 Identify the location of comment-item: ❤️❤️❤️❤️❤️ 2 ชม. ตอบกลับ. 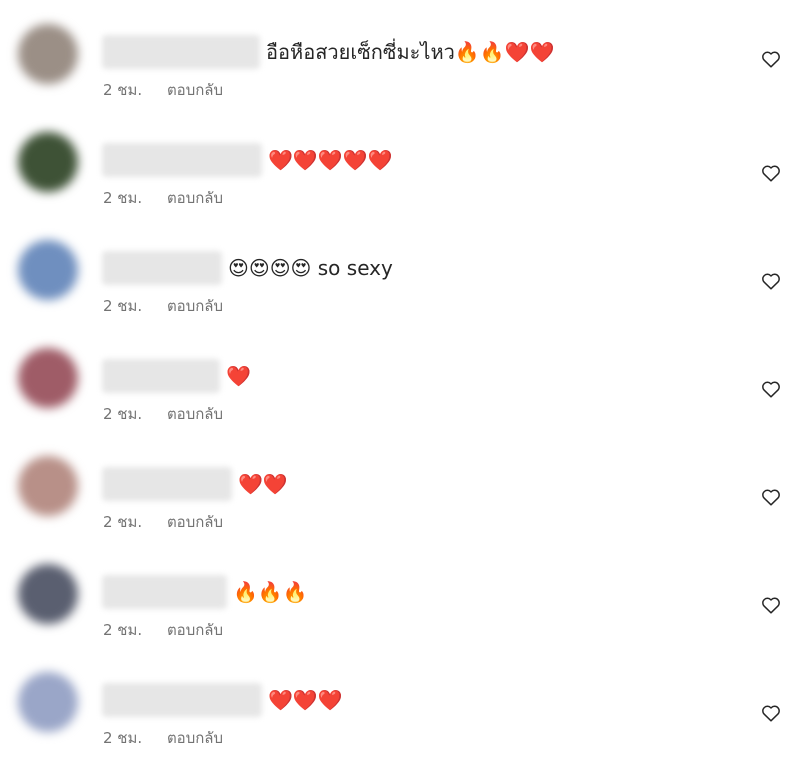
(400, 176).